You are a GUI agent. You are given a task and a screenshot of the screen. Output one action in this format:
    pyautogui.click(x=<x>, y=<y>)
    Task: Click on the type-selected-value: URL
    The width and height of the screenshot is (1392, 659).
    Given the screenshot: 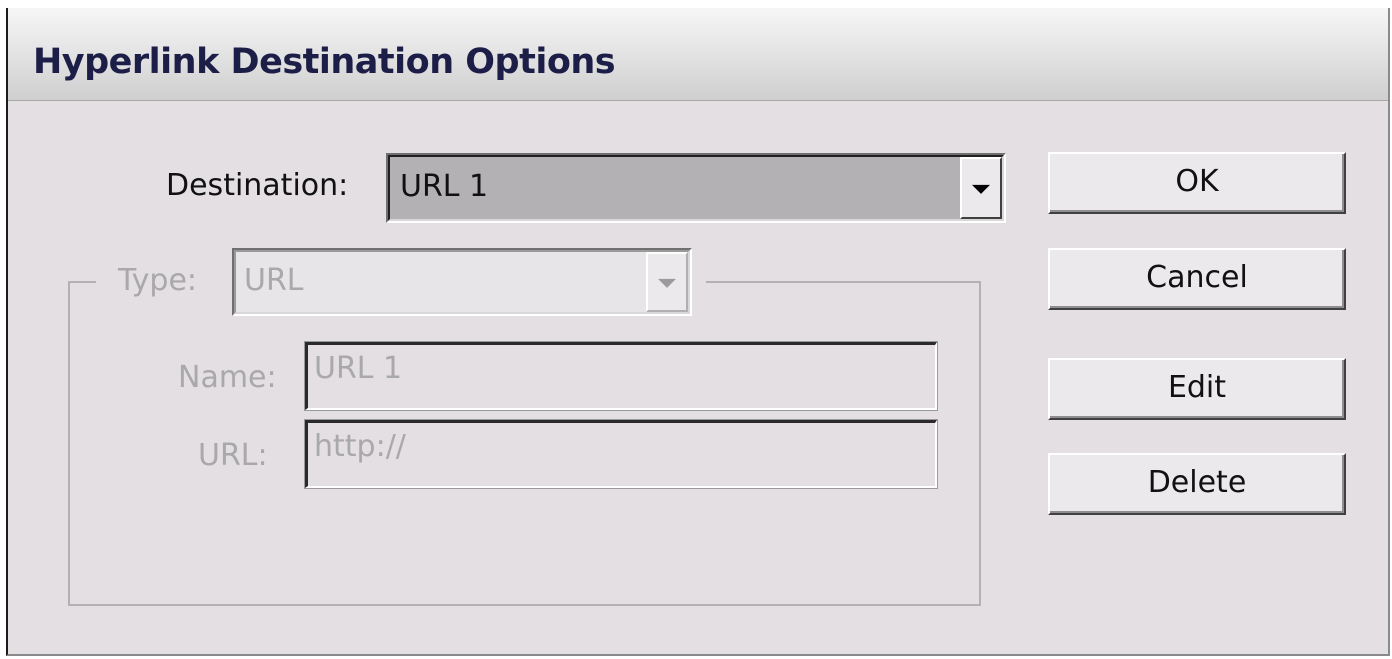 What is the action you would take?
    pyautogui.click(x=274, y=280)
    